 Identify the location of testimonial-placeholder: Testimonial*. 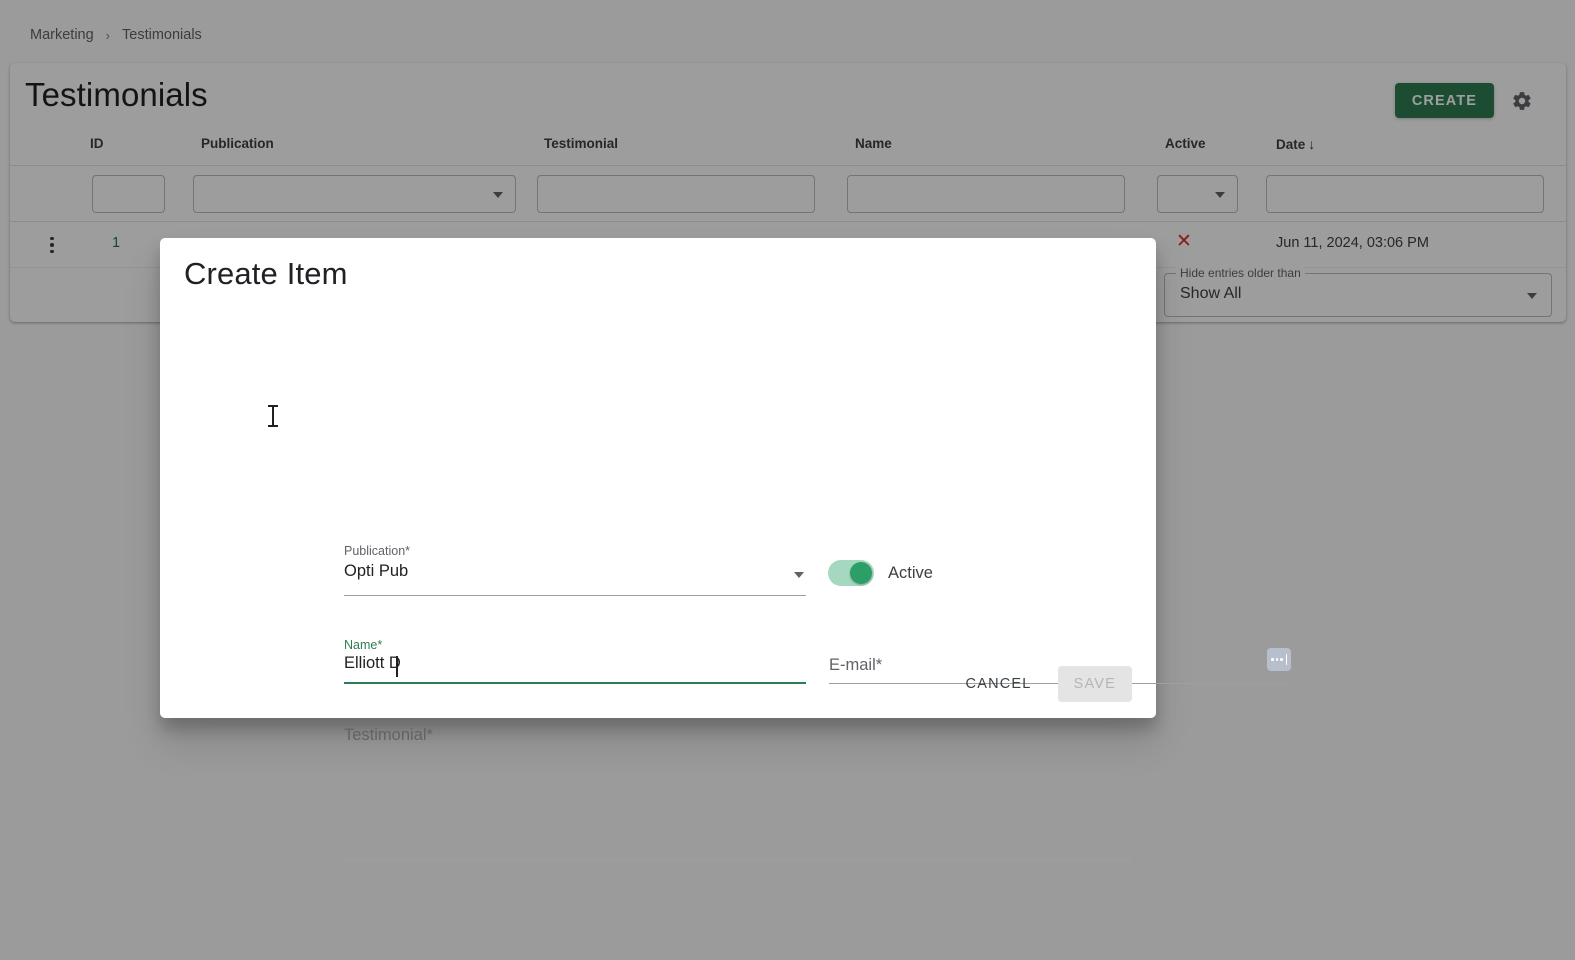
(388, 735).